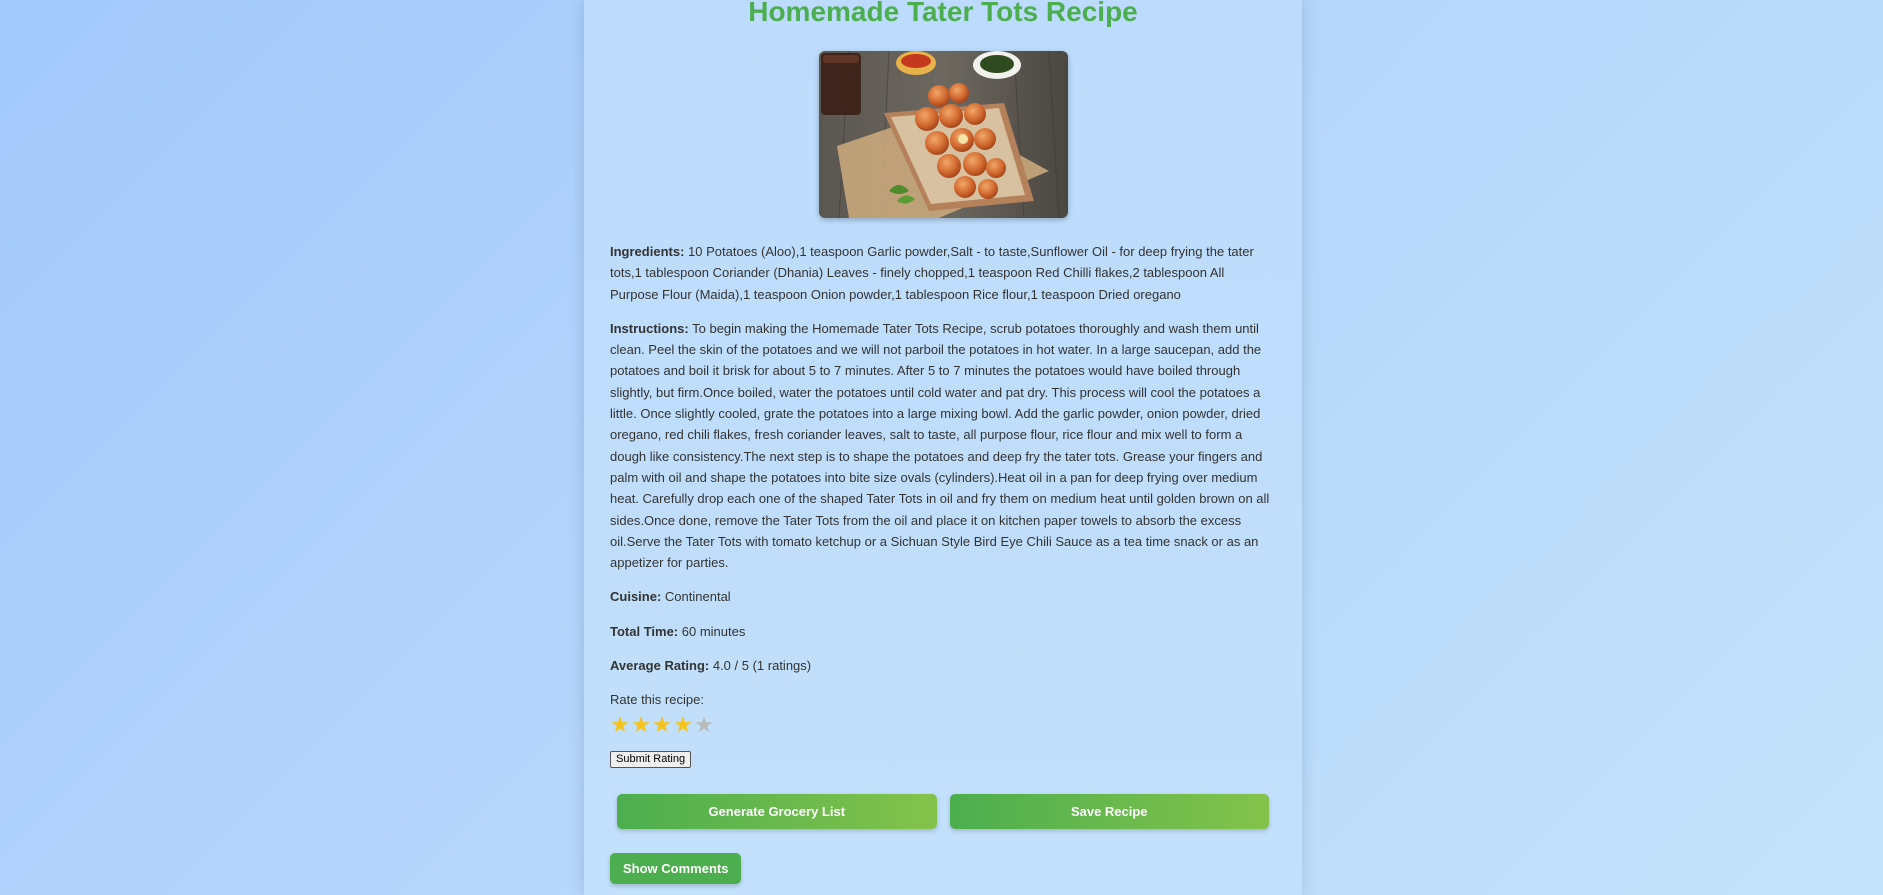 The width and height of the screenshot is (1883, 895). Describe the element at coordinates (662, 725) in the screenshot. I see `star-icon-3: ★` at that location.